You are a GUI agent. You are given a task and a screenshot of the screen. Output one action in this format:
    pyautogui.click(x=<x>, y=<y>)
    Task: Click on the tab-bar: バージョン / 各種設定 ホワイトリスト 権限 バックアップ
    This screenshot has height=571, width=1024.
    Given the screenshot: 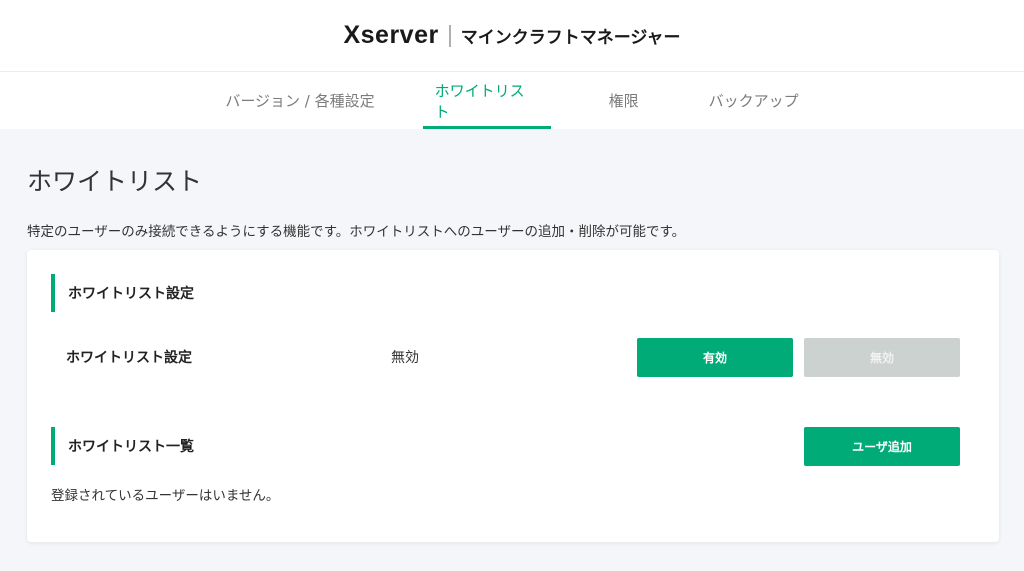 What is the action you would take?
    pyautogui.click(x=512, y=100)
    